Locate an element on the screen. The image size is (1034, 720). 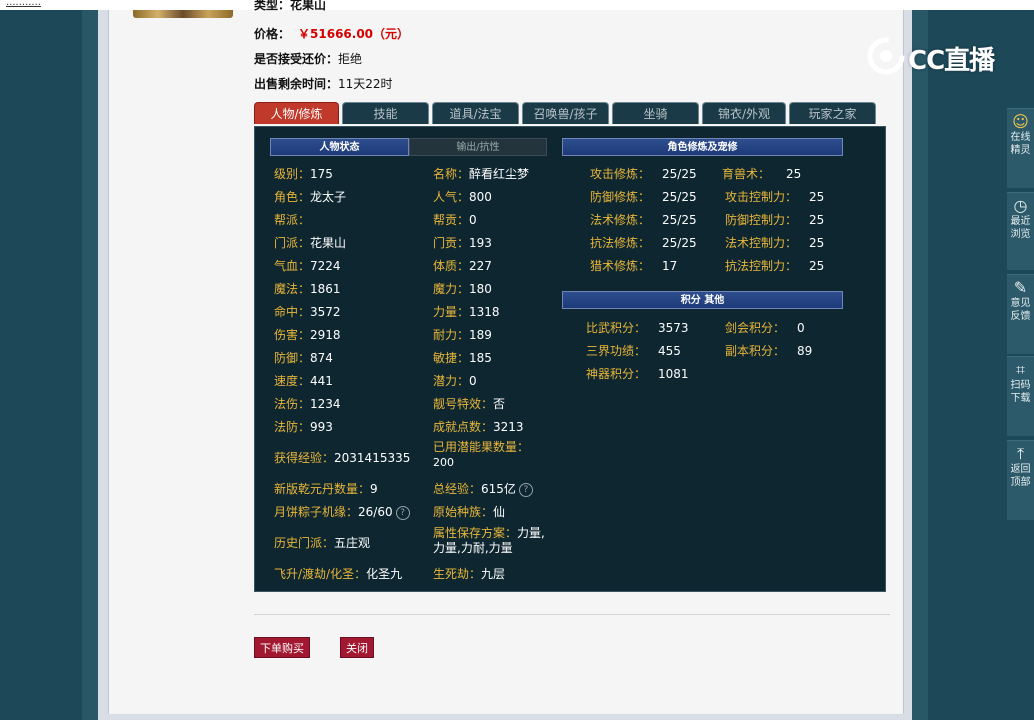
remain-label: 出售剩余时间： is located at coordinates (296, 84).